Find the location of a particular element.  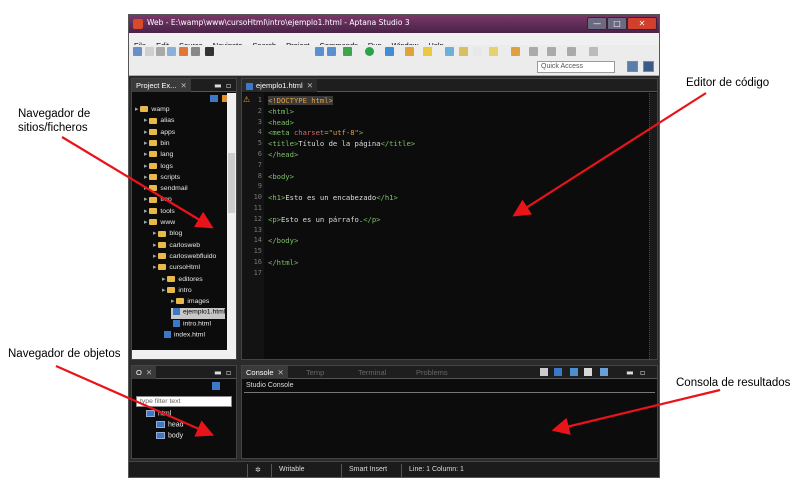

maximize-button: □ is located at coordinates (617, 23).